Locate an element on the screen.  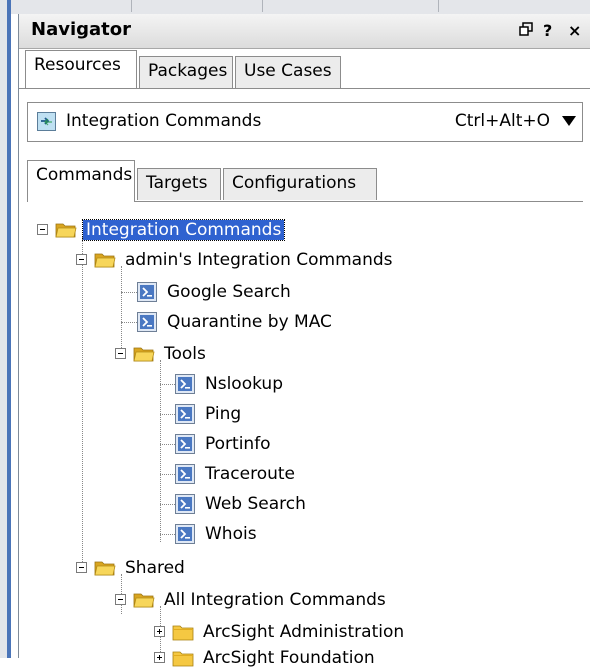
tab-label: Commands is located at coordinates (84, 175).